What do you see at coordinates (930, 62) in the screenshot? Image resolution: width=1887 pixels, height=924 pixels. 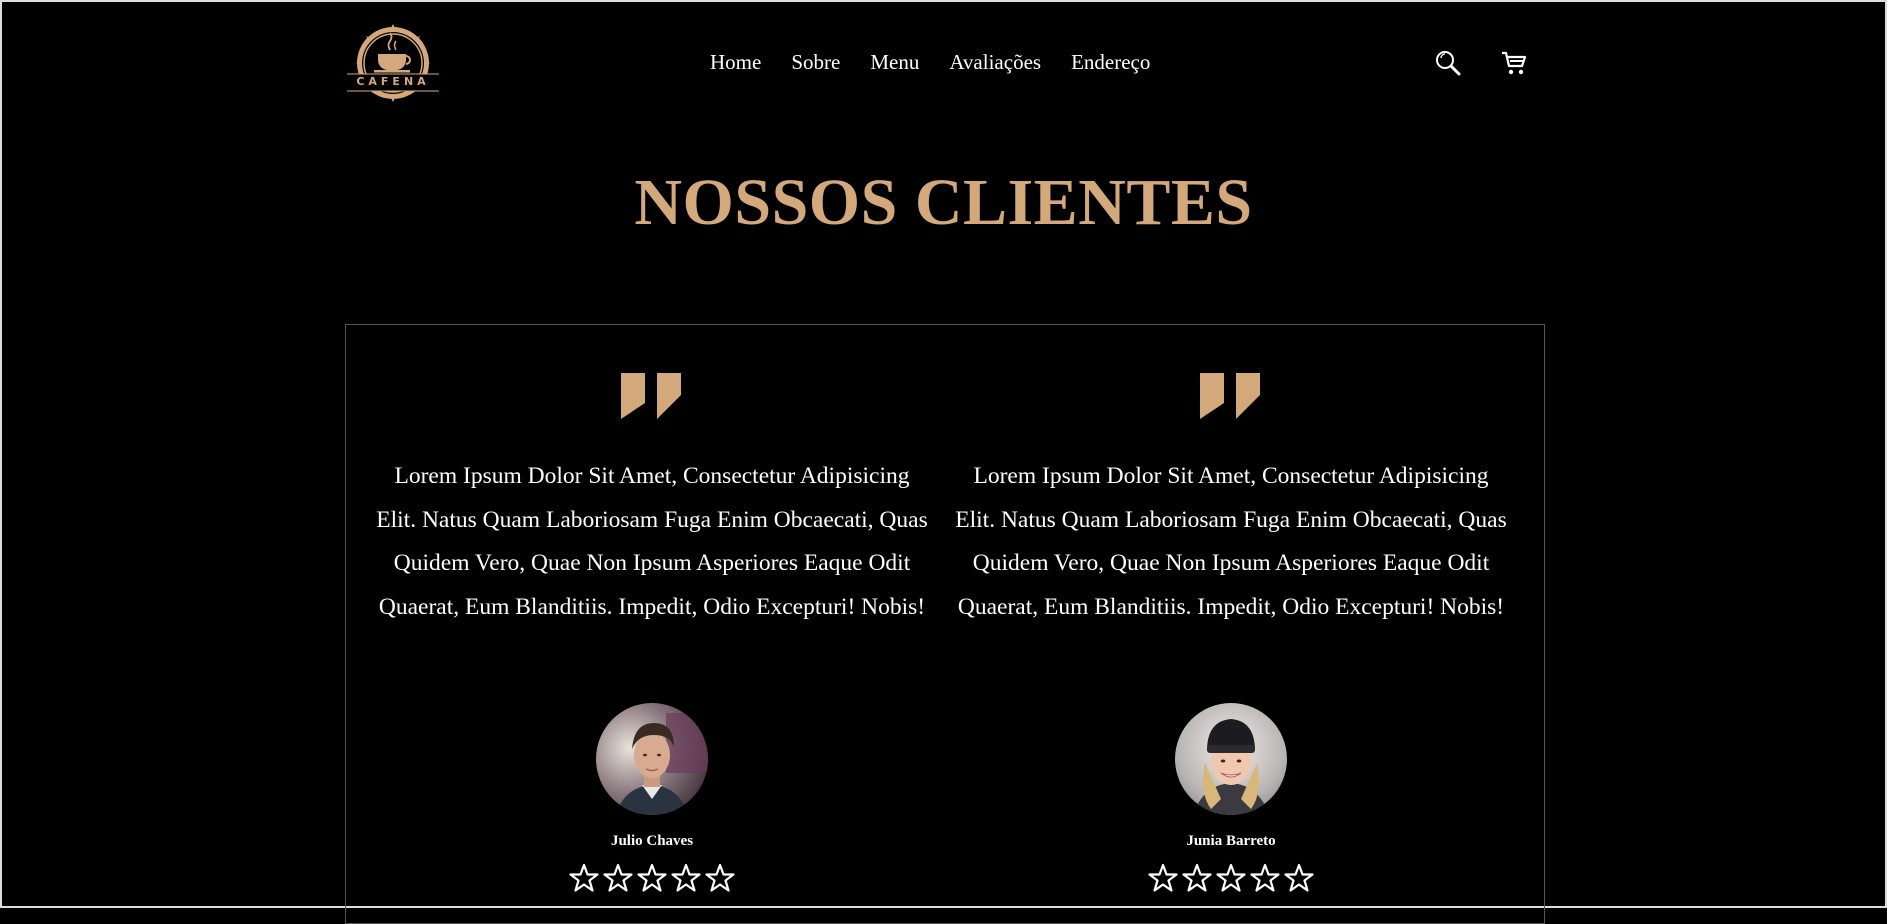 I see `main-nav: Home Sobre Menu Avaliações Endereço` at bounding box center [930, 62].